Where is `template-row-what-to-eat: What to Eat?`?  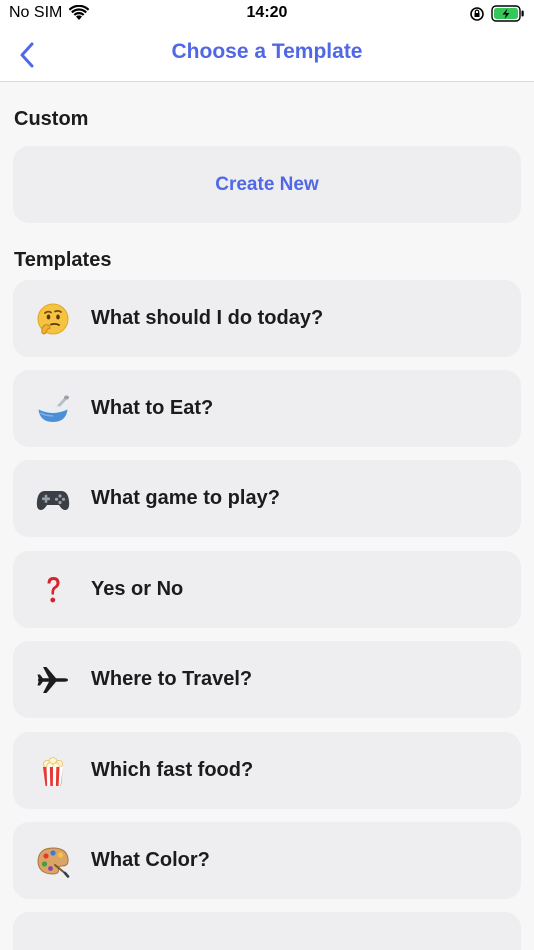
template-row-what-to-eat: What to Eat? is located at coordinates (267, 408).